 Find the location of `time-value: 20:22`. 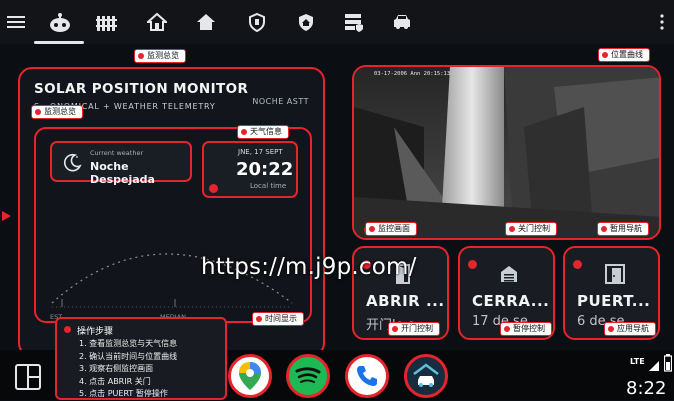

time-value: 20:22 is located at coordinates (265, 169).